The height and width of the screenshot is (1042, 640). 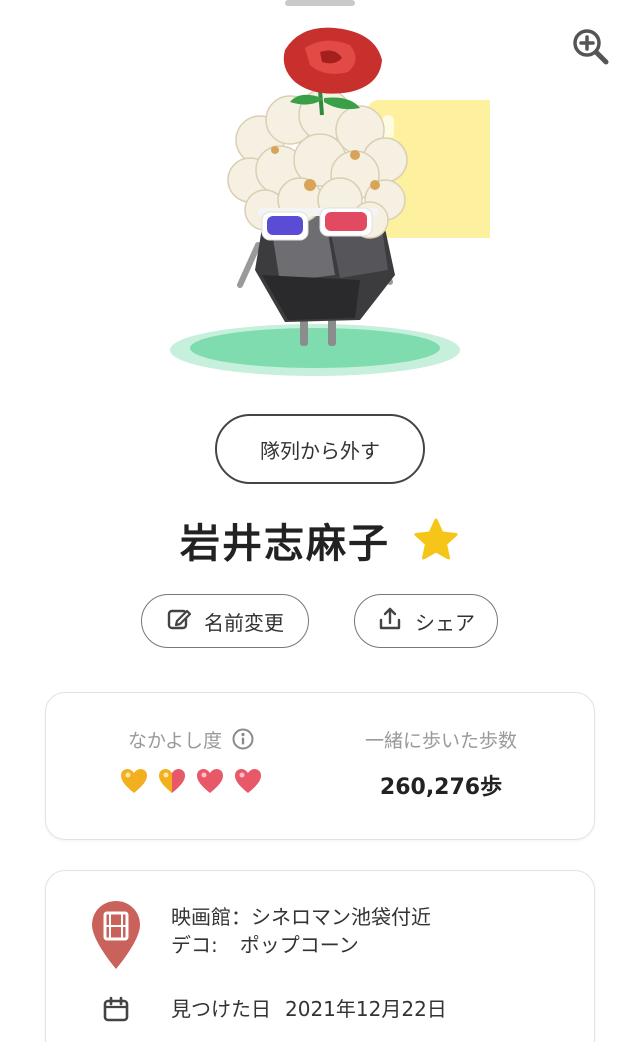 I want to click on rename-button: 名前変更, so click(x=225, y=621).